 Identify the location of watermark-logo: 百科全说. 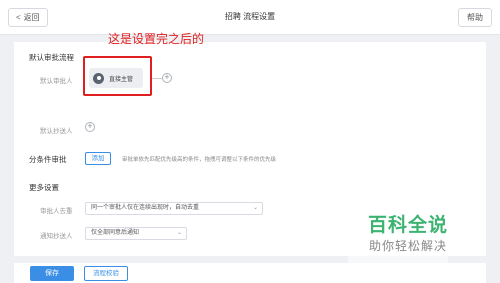
(408, 225).